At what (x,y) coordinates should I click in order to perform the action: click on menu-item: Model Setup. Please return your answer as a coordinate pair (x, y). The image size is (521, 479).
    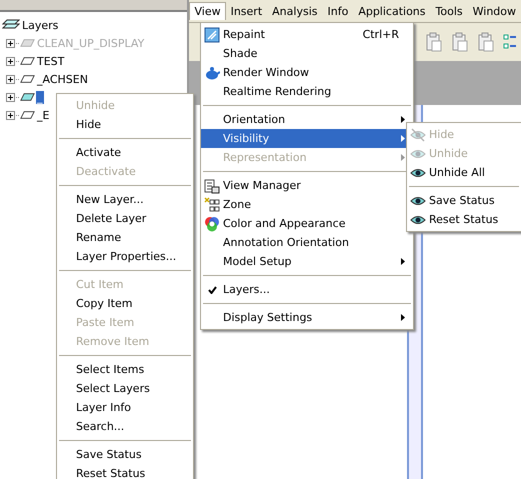
    Looking at the image, I should click on (307, 261).